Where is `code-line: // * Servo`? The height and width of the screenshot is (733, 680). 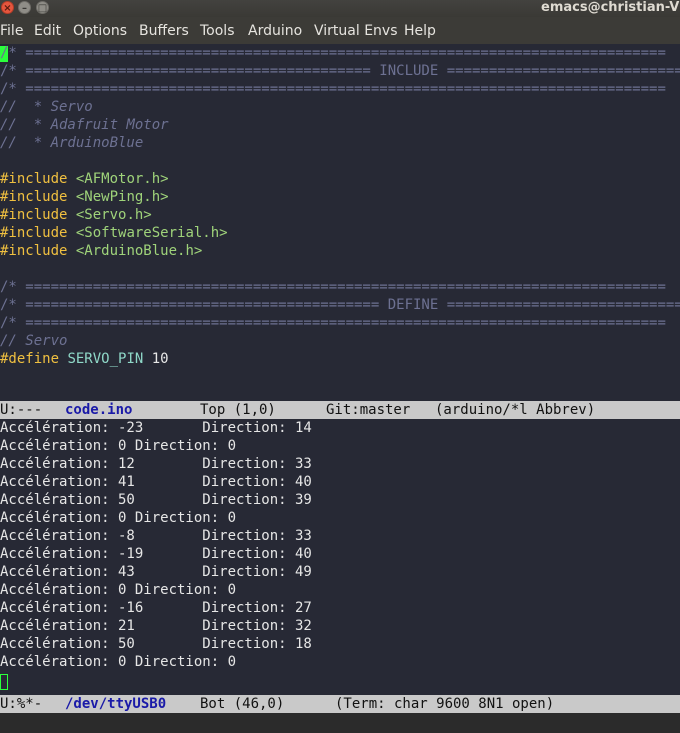
code-line: // * Servo is located at coordinates (46, 107).